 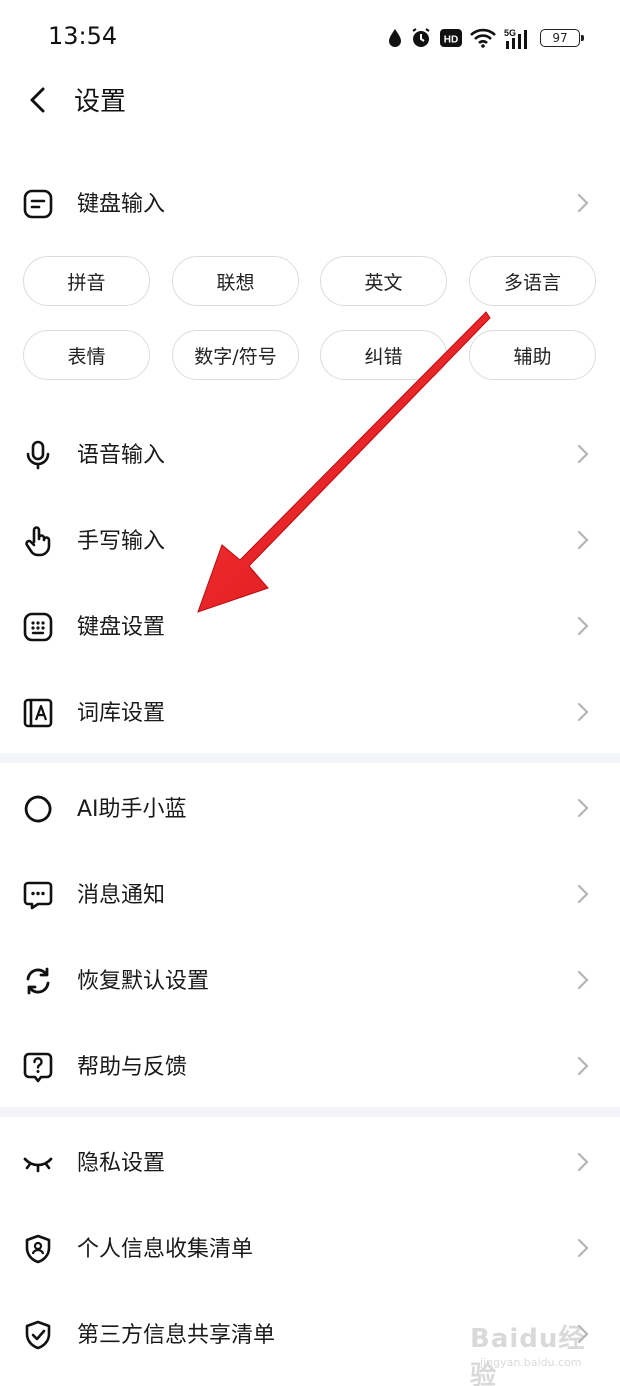 I want to click on status-time: 13:54, so click(x=83, y=36).